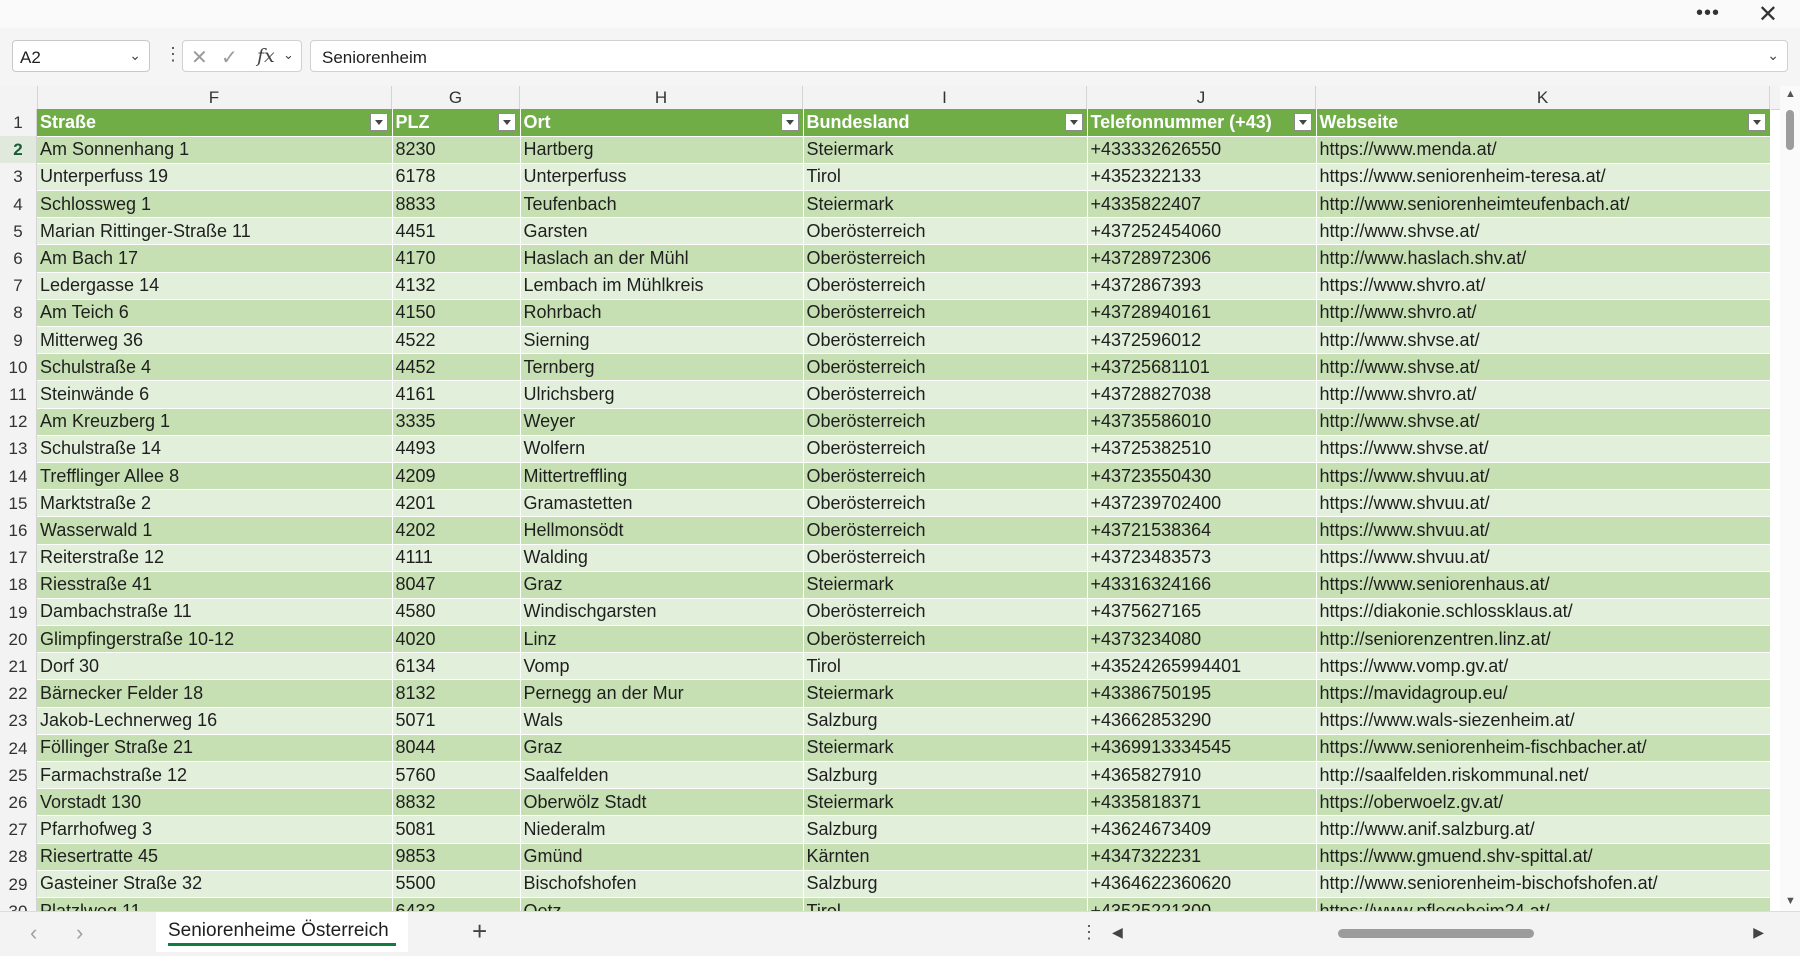 The width and height of the screenshot is (1800, 956). What do you see at coordinates (1758, 932) in the screenshot?
I see `scroll-right-icon: ▶` at bounding box center [1758, 932].